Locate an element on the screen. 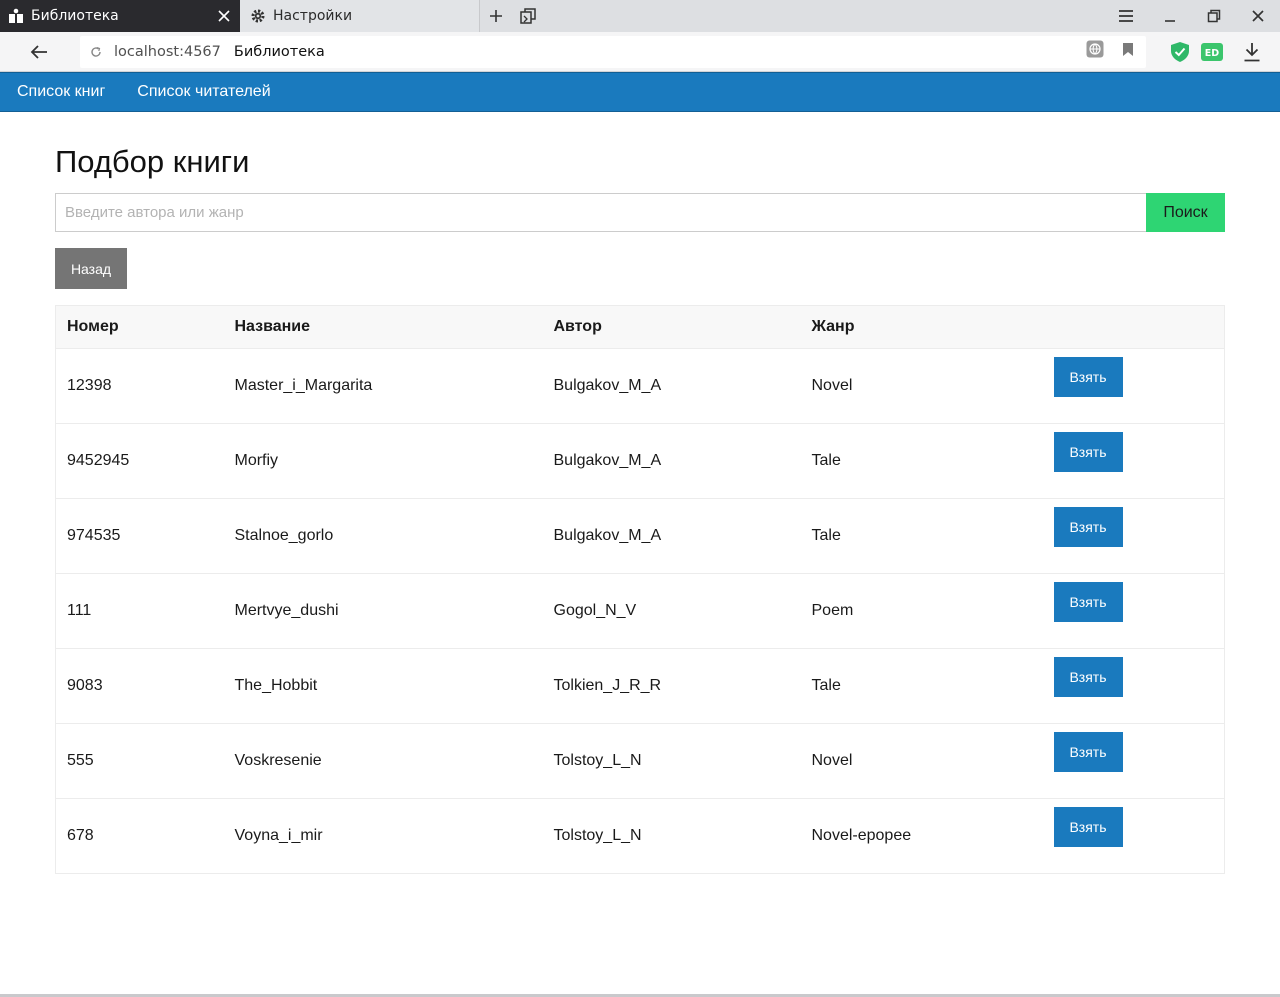 This screenshot has width=1280, height=997. cell-author: Tolkien_J_R_R is located at coordinates (607, 685).